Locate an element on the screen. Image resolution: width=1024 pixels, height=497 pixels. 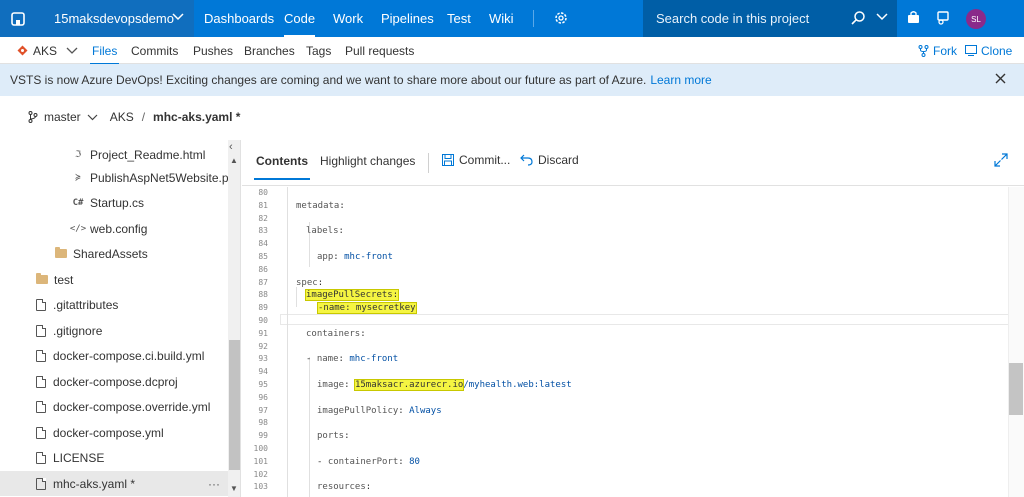
tree-folder: SharedAssets is located at coordinates (147, 253).